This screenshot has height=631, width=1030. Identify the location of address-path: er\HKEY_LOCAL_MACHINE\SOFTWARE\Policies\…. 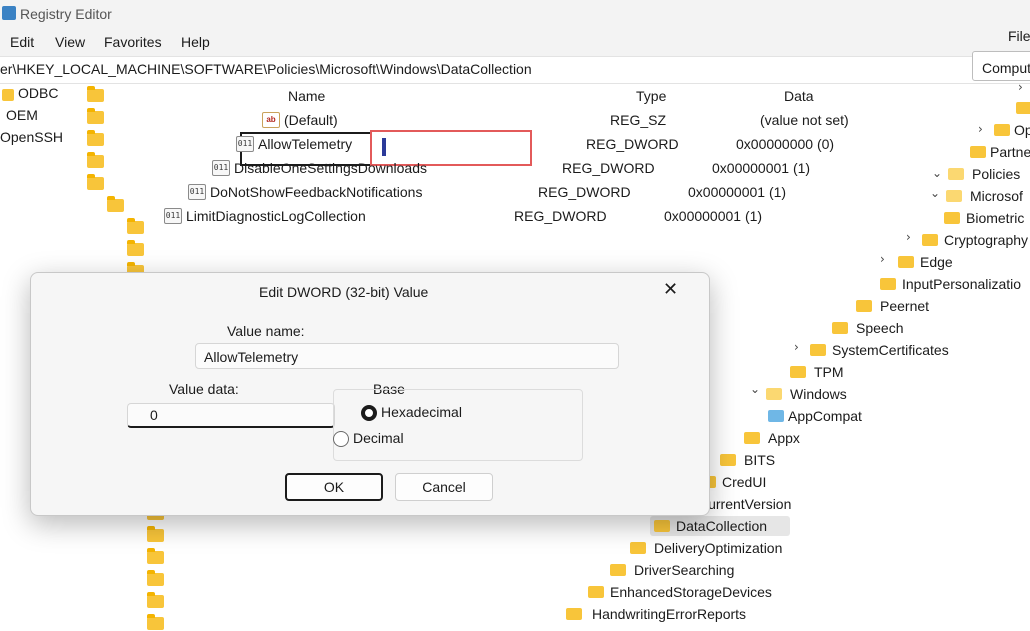
(266, 69).